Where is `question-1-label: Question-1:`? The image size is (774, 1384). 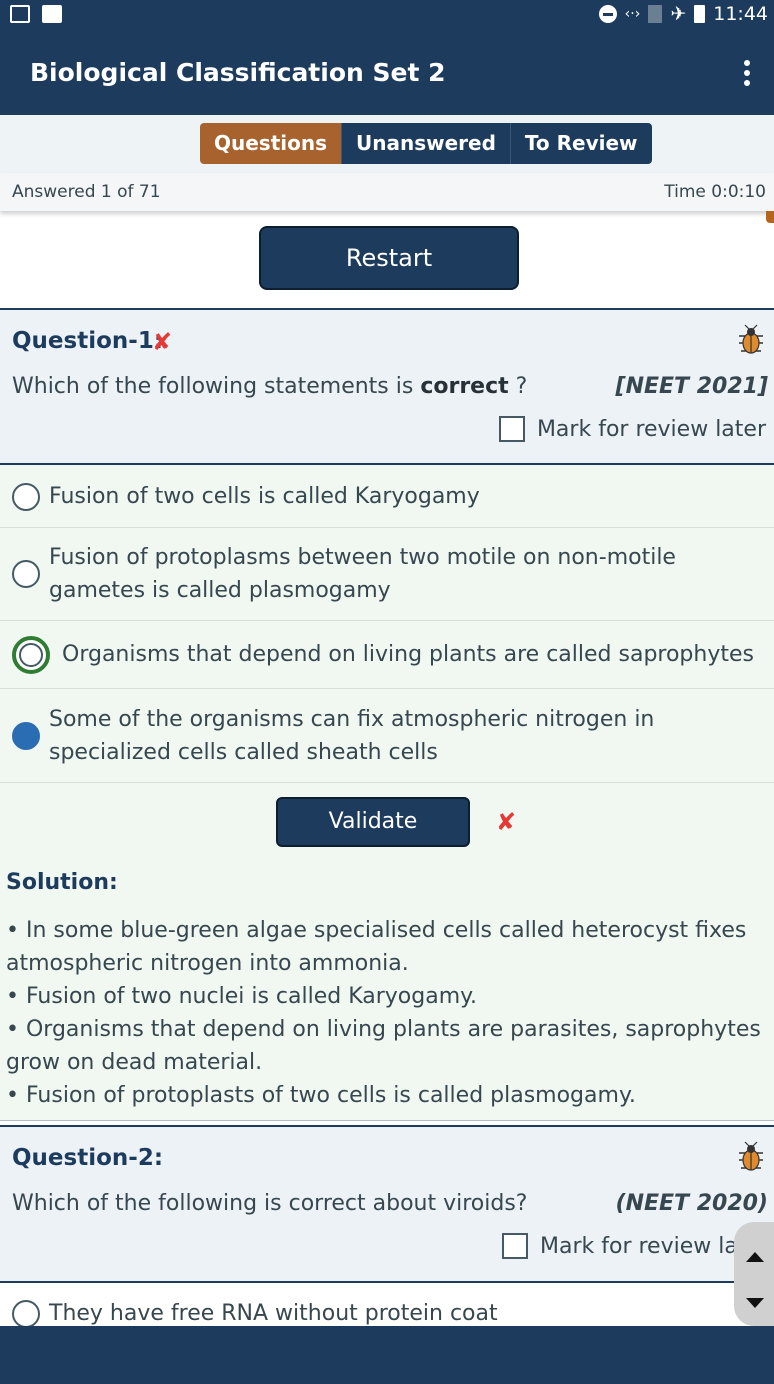
question-1-label: Question-1: is located at coordinates (88, 341).